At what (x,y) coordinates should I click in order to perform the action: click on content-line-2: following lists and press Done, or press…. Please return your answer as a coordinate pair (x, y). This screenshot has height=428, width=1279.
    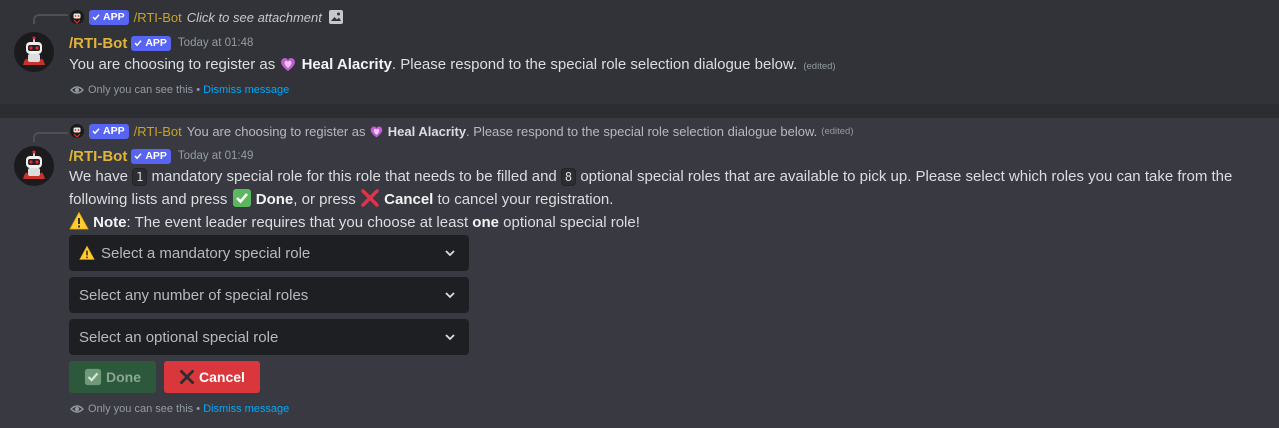
    Looking at the image, I should click on (669, 199).